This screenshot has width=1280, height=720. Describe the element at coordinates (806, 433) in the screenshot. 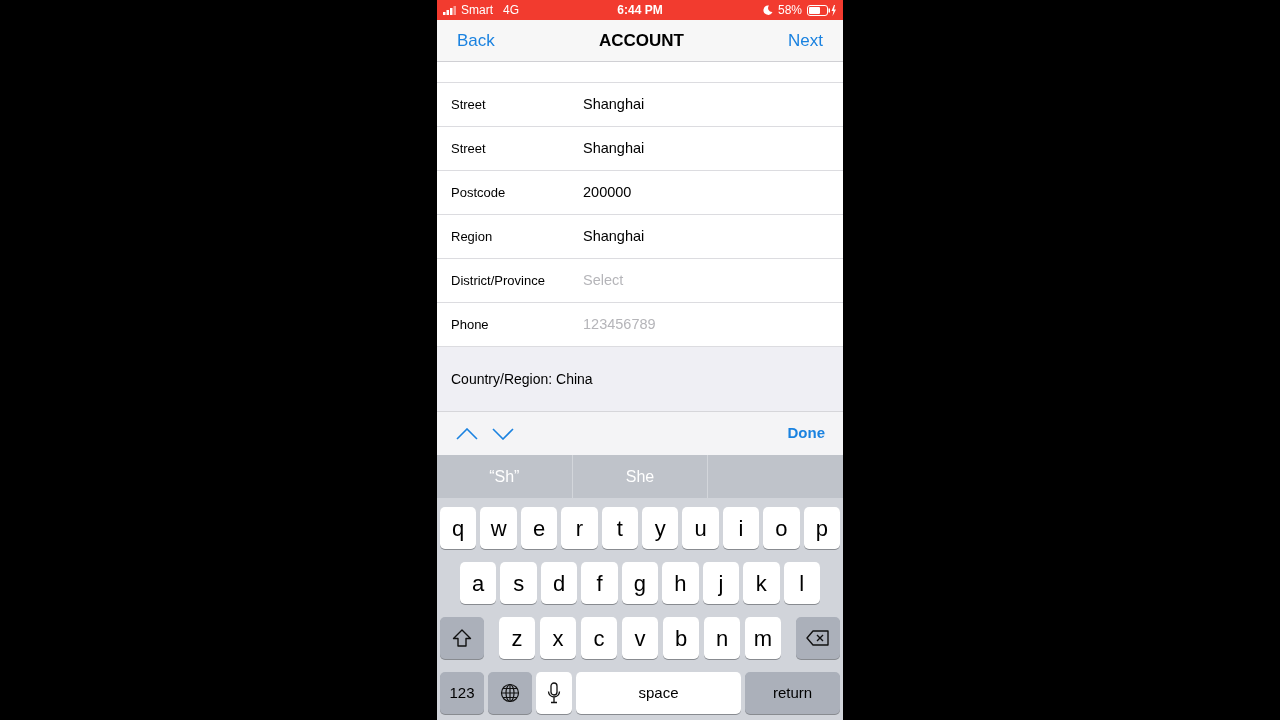

I see `done-button: Done` at that location.